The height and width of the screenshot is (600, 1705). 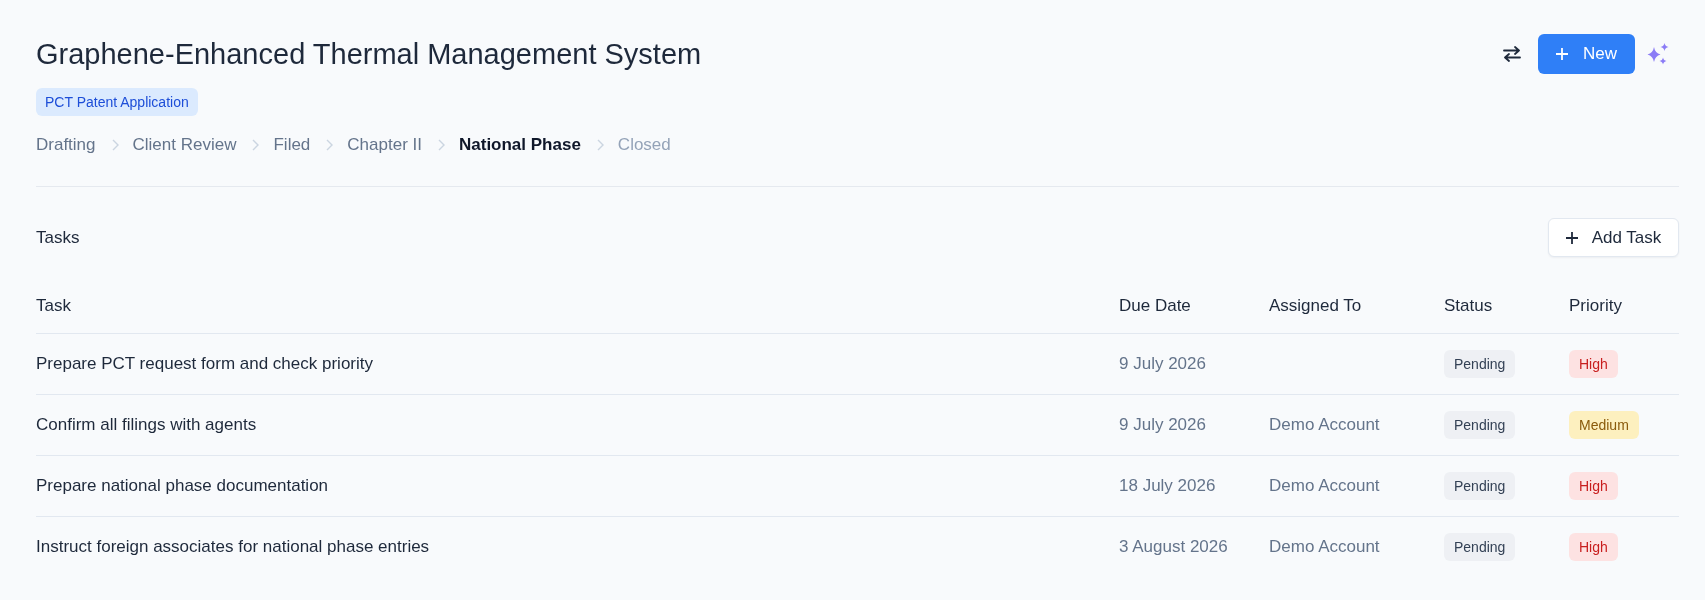 What do you see at coordinates (1604, 424) in the screenshot?
I see `priority-tag: Medium` at bounding box center [1604, 424].